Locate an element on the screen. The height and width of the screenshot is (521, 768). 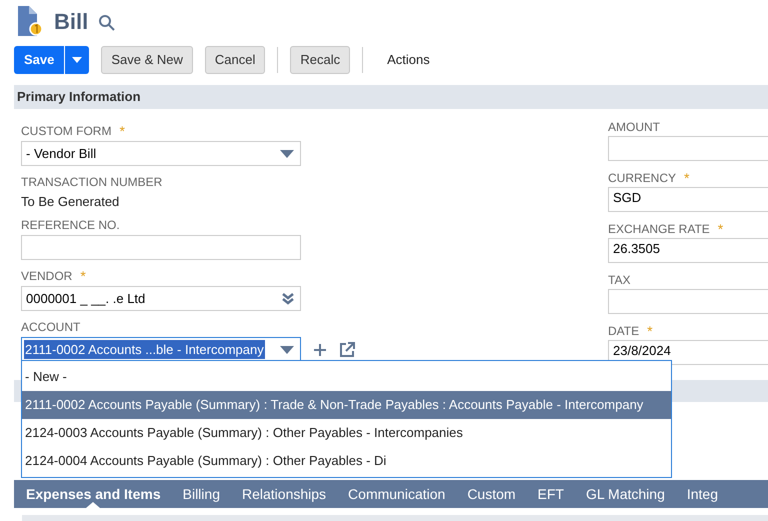
field-label: DATE is located at coordinates (624, 331).